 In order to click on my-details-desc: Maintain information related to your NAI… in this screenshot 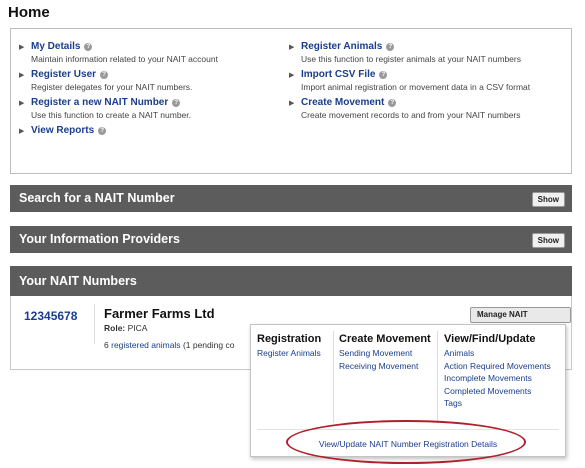, I will do `click(124, 59)`.